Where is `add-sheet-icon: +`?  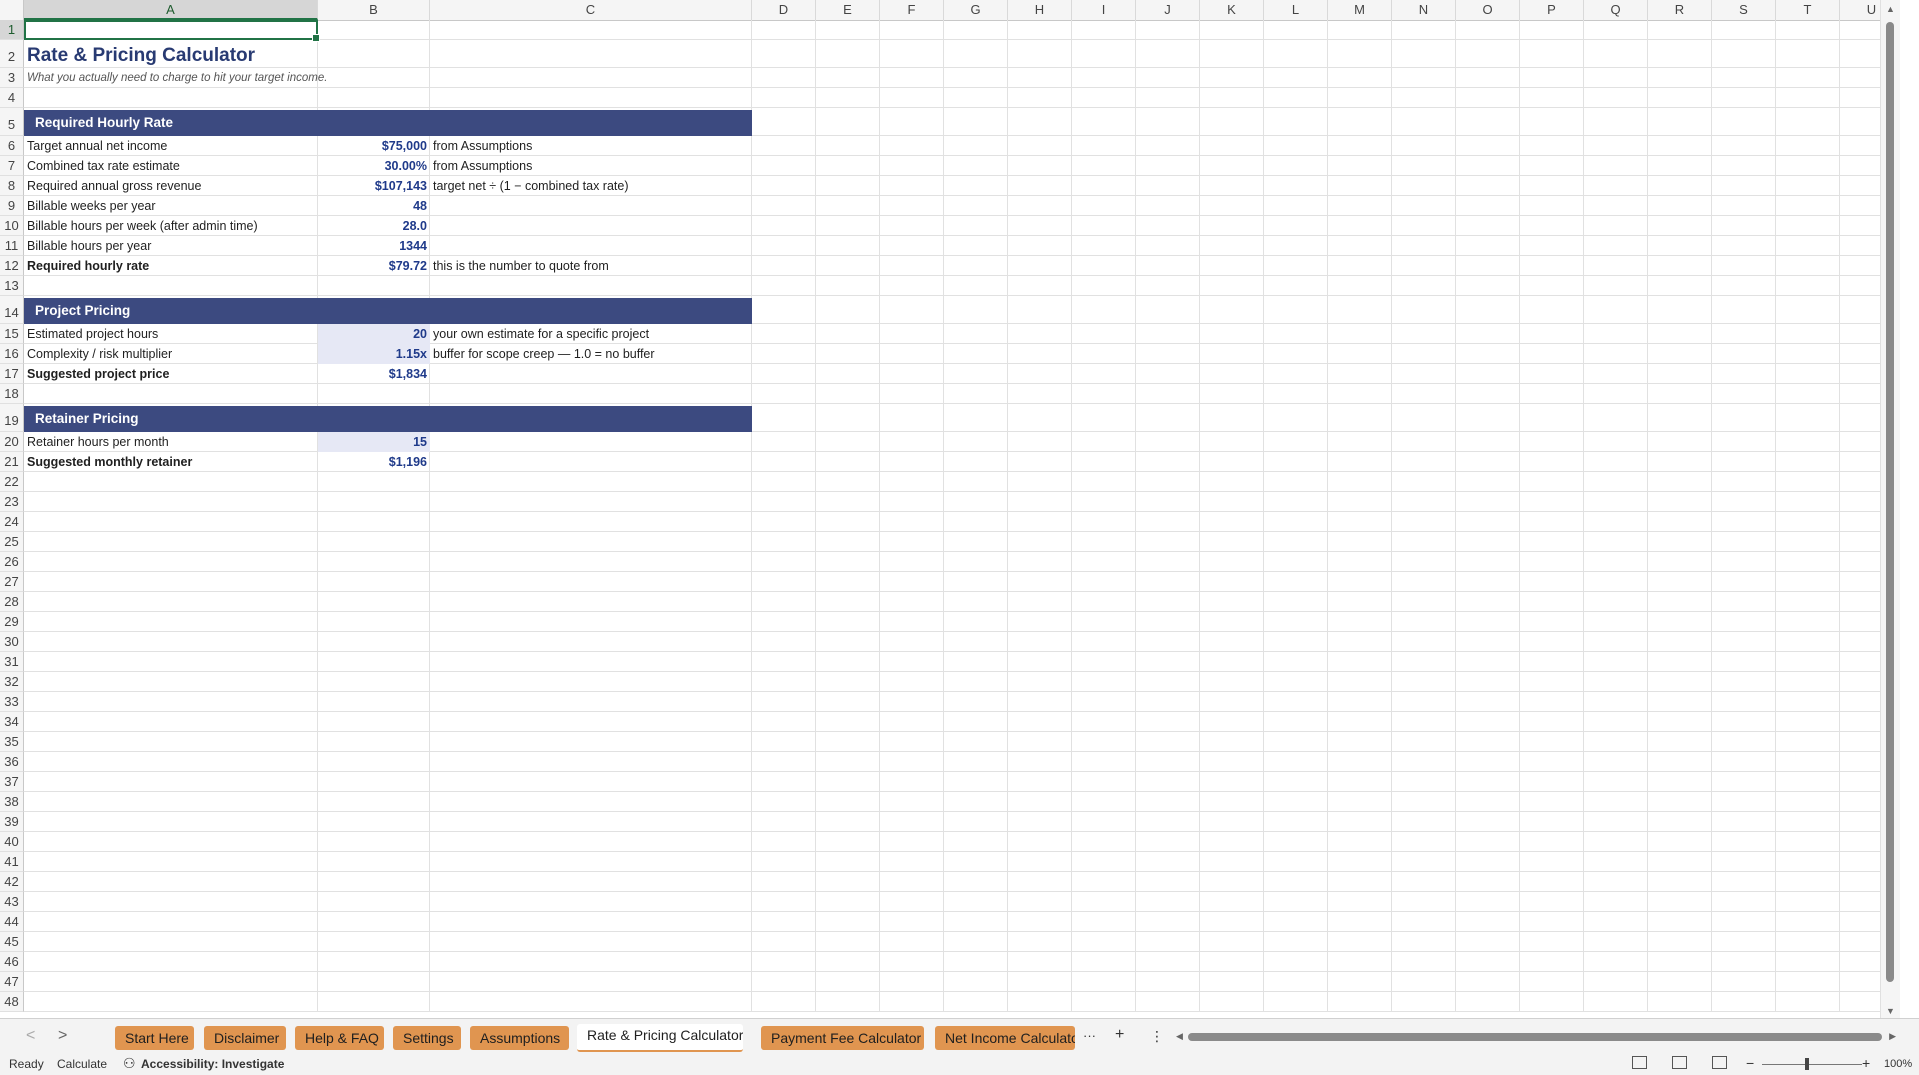
add-sheet-icon: + is located at coordinates (1119, 1035).